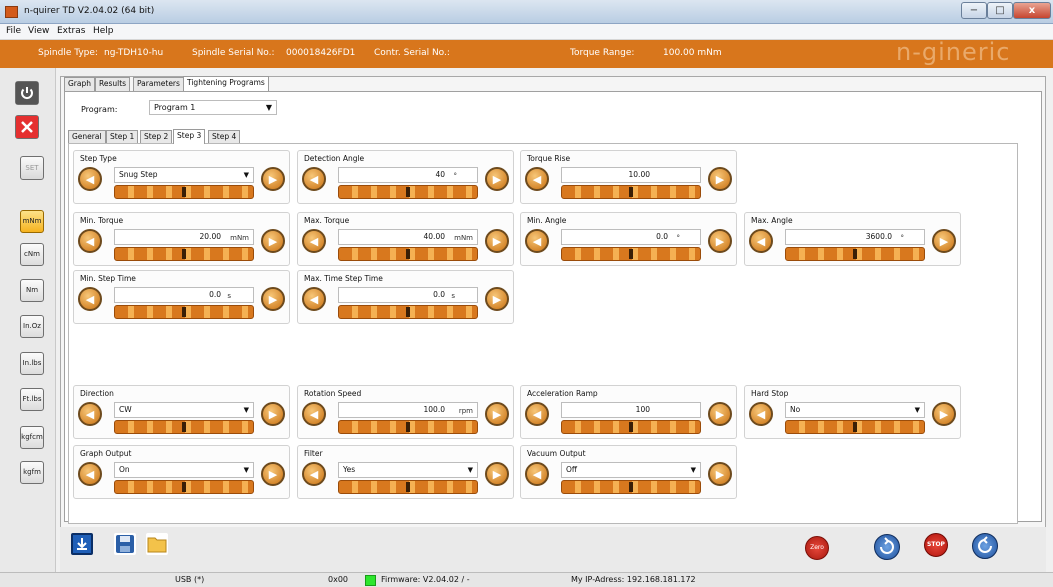 The height and width of the screenshot is (587, 1053). Describe the element at coordinates (122, 137) in the screenshot. I see `tab-step-1: Step 1` at that location.